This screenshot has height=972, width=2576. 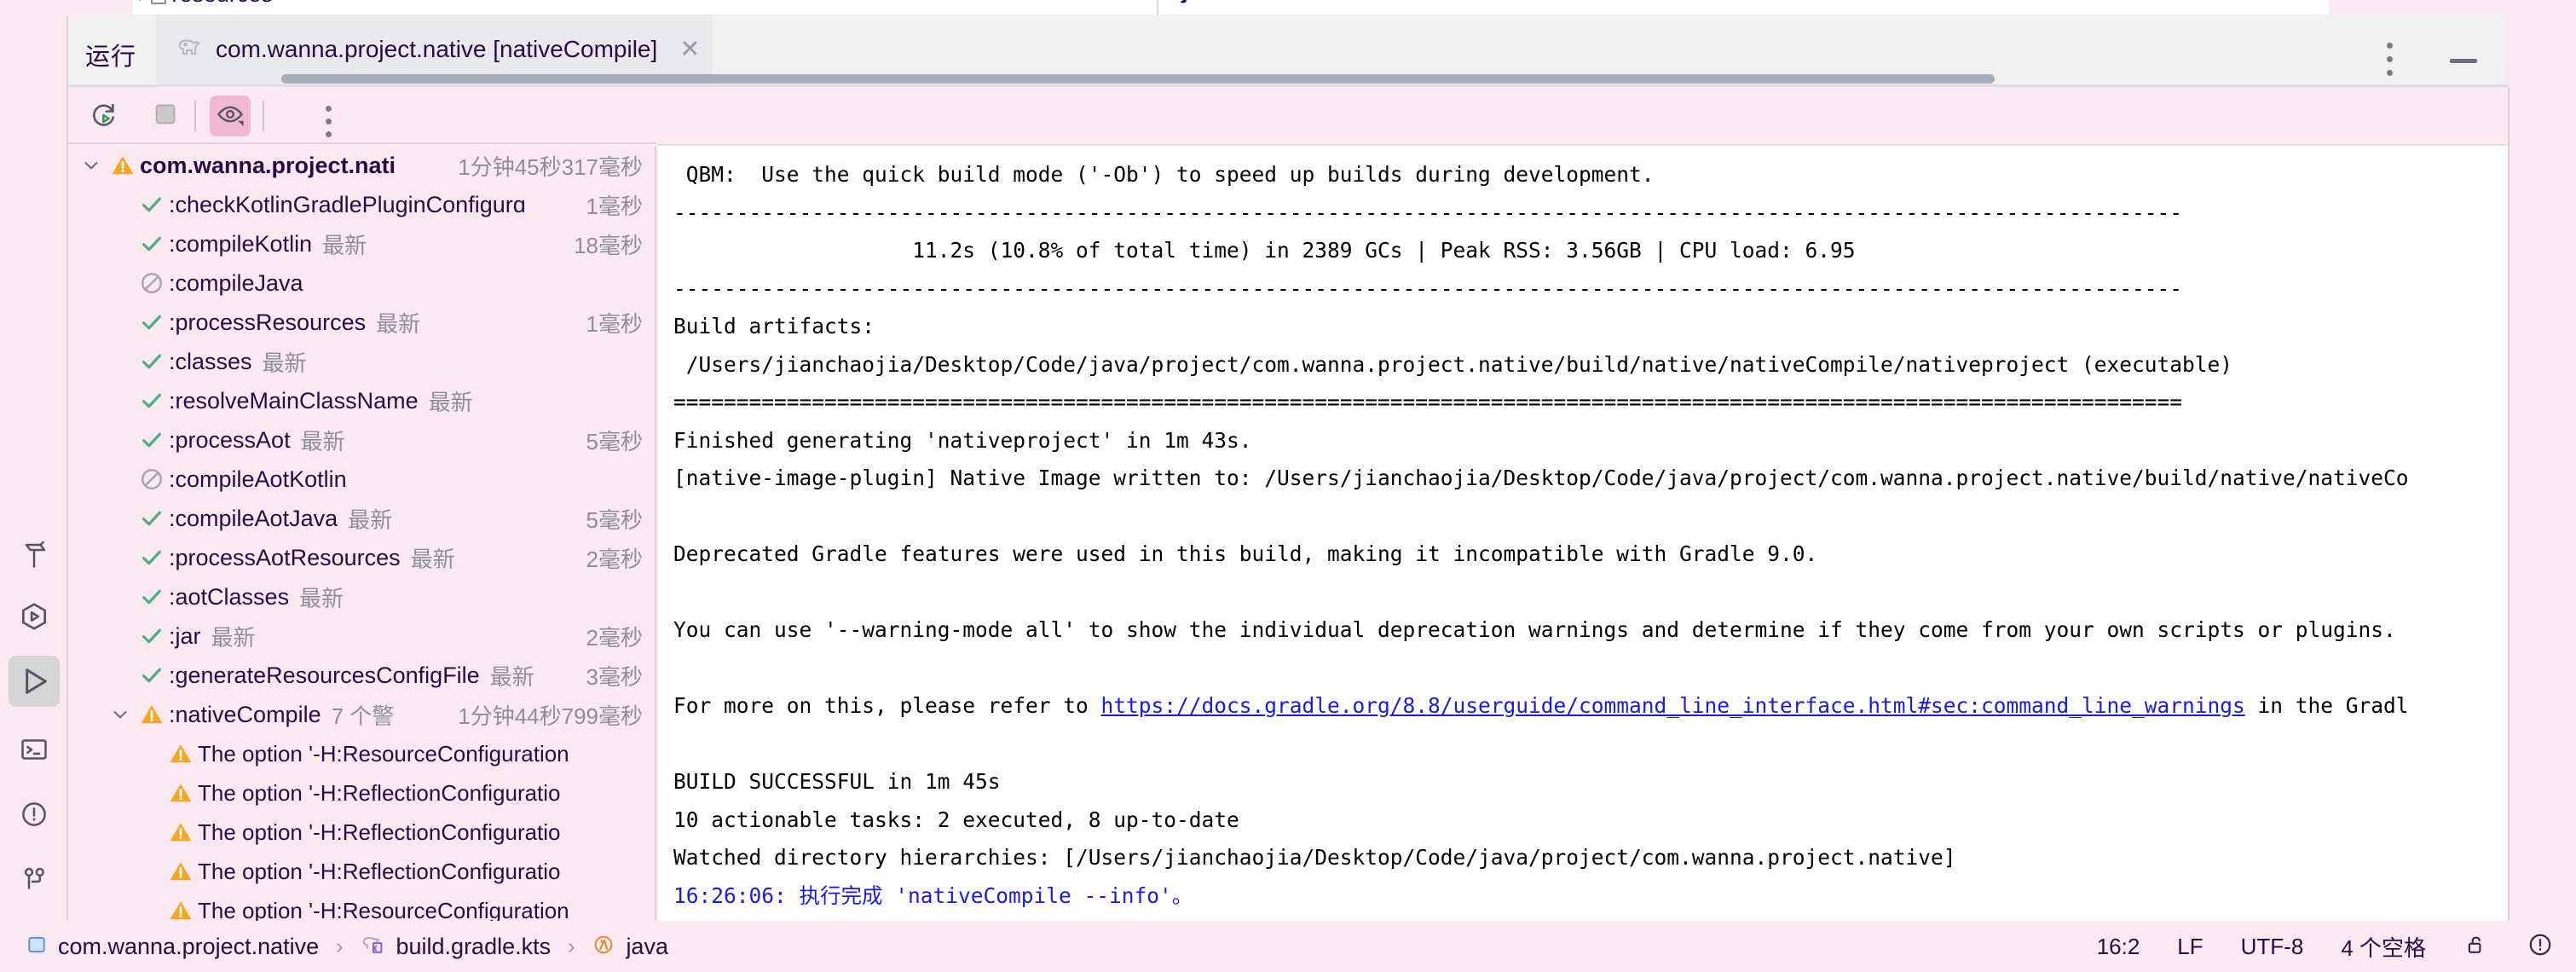 I want to click on task-tree-row: :classes 最新, so click(x=361, y=362).